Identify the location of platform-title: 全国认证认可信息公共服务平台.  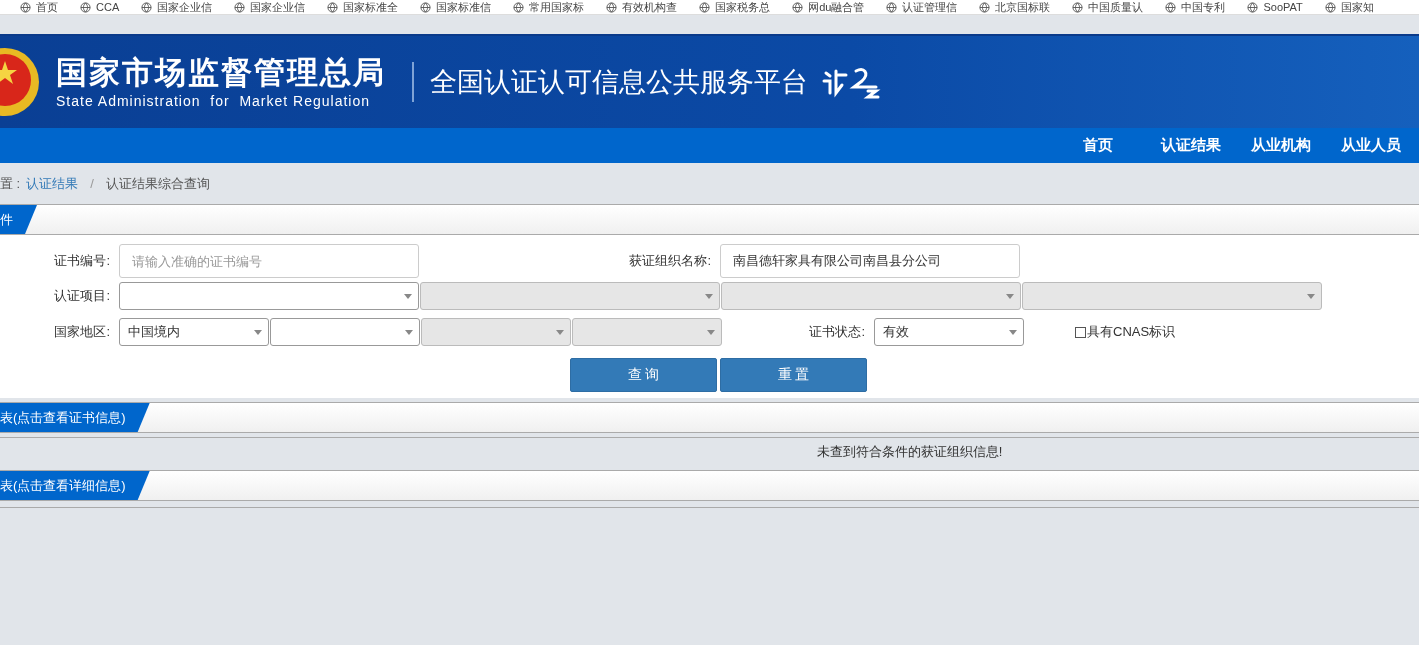
(619, 82).